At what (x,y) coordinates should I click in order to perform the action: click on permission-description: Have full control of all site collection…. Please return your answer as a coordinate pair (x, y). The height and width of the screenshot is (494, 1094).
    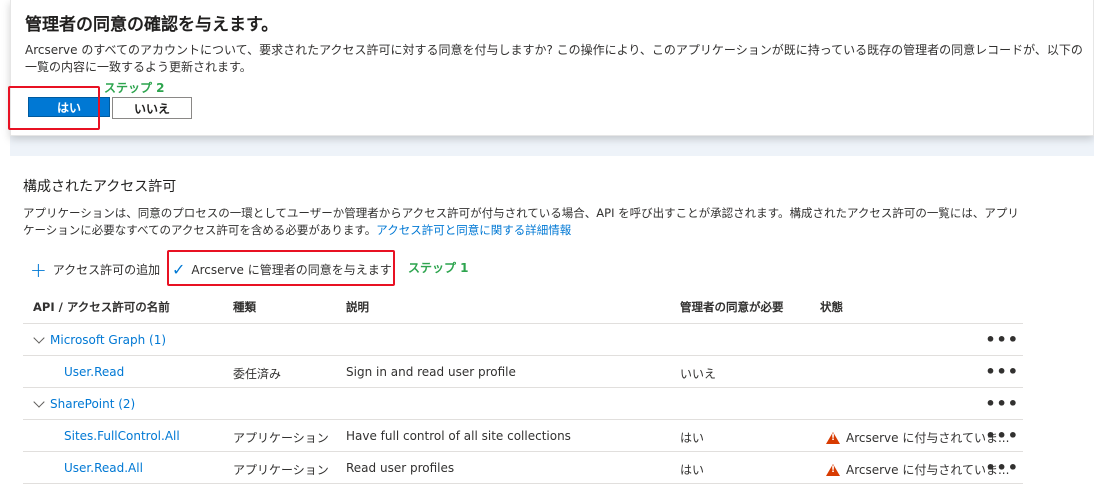
    Looking at the image, I should click on (458, 436).